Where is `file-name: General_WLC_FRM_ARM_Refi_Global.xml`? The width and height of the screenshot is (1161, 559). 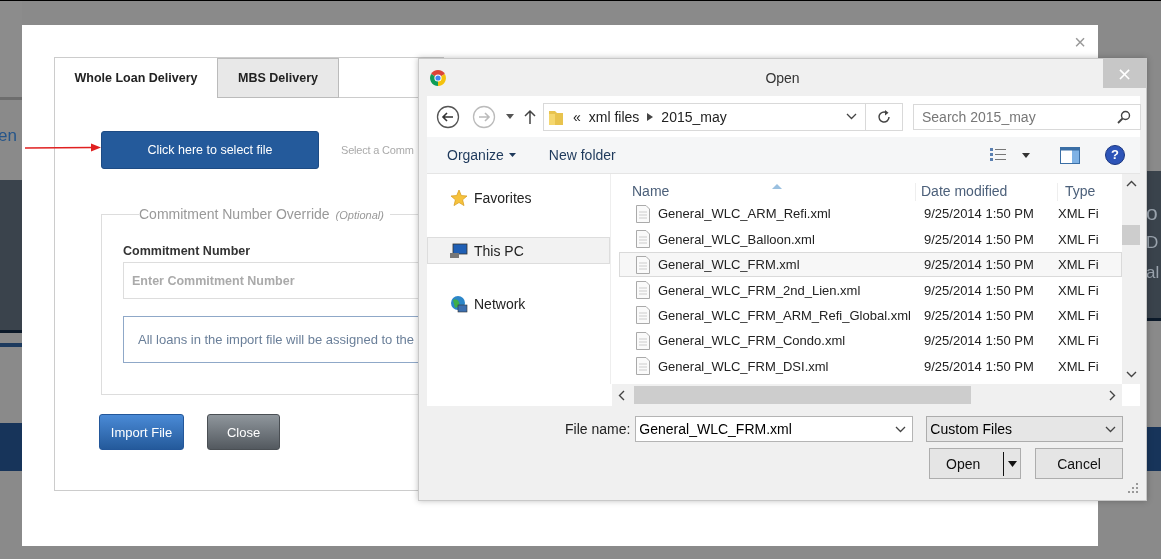
file-name: General_WLC_FRM_ARM_Refi_Global.xml is located at coordinates (784, 315).